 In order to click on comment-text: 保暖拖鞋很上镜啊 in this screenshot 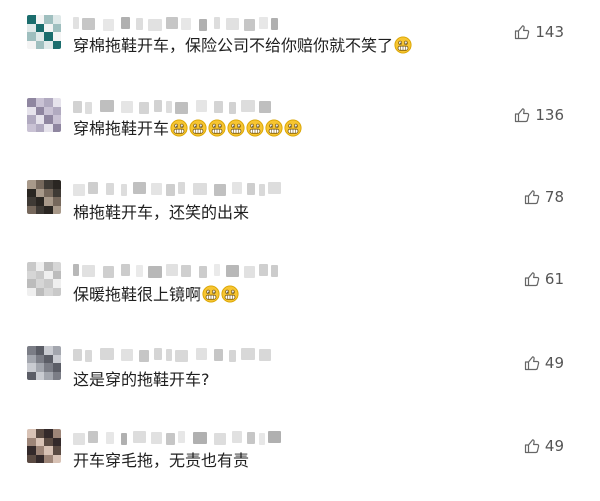, I will do `click(156, 295)`.